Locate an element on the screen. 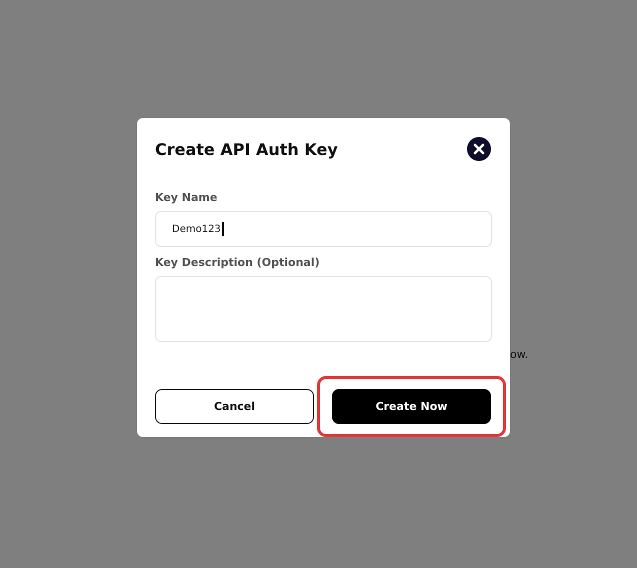 The image size is (637, 568). field-label: Key Name is located at coordinates (186, 197).